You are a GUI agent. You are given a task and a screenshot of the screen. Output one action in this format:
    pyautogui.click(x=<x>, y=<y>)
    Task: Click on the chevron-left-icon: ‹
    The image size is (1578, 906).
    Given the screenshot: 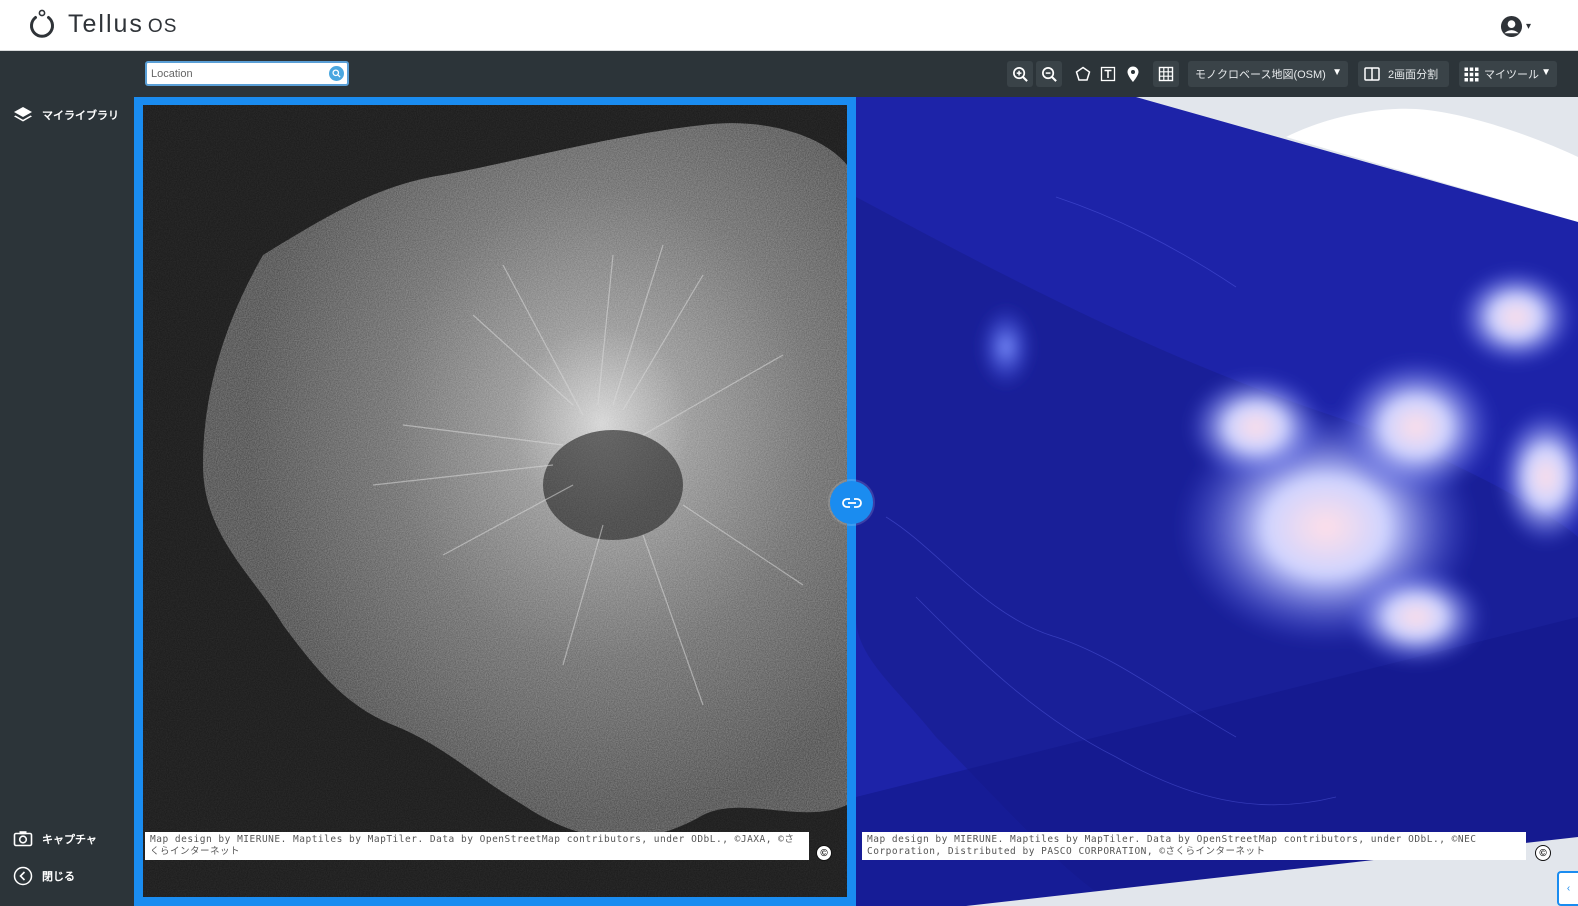 What is the action you would take?
    pyautogui.click(x=1568, y=888)
    